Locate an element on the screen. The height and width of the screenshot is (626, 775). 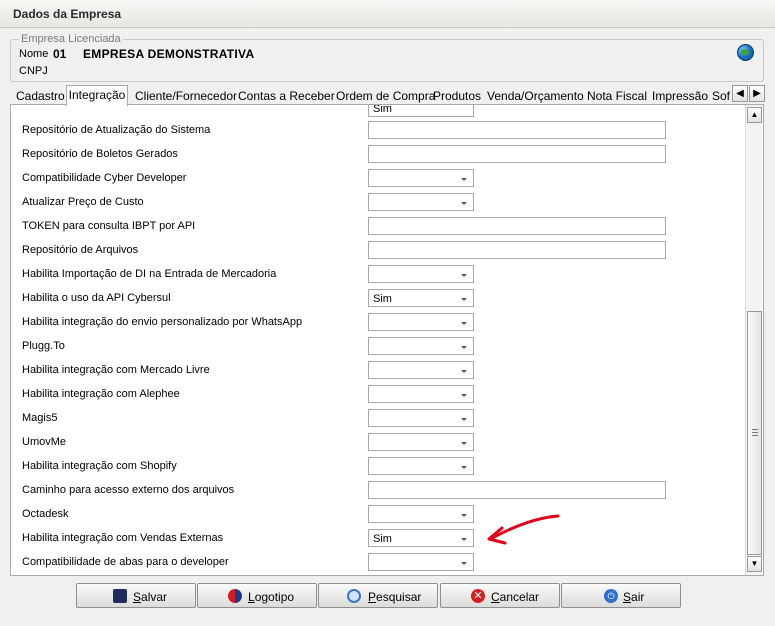
field-label: Compatibilidade de abas para o developer is located at coordinates (125, 562).